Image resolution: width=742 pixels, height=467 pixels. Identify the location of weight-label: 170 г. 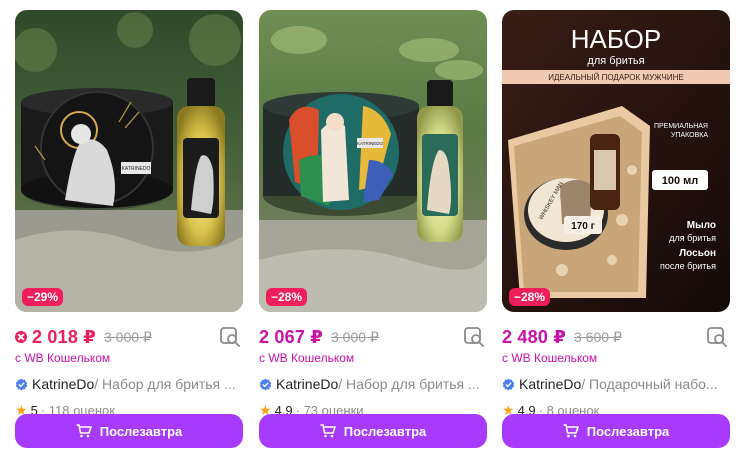
(583, 226).